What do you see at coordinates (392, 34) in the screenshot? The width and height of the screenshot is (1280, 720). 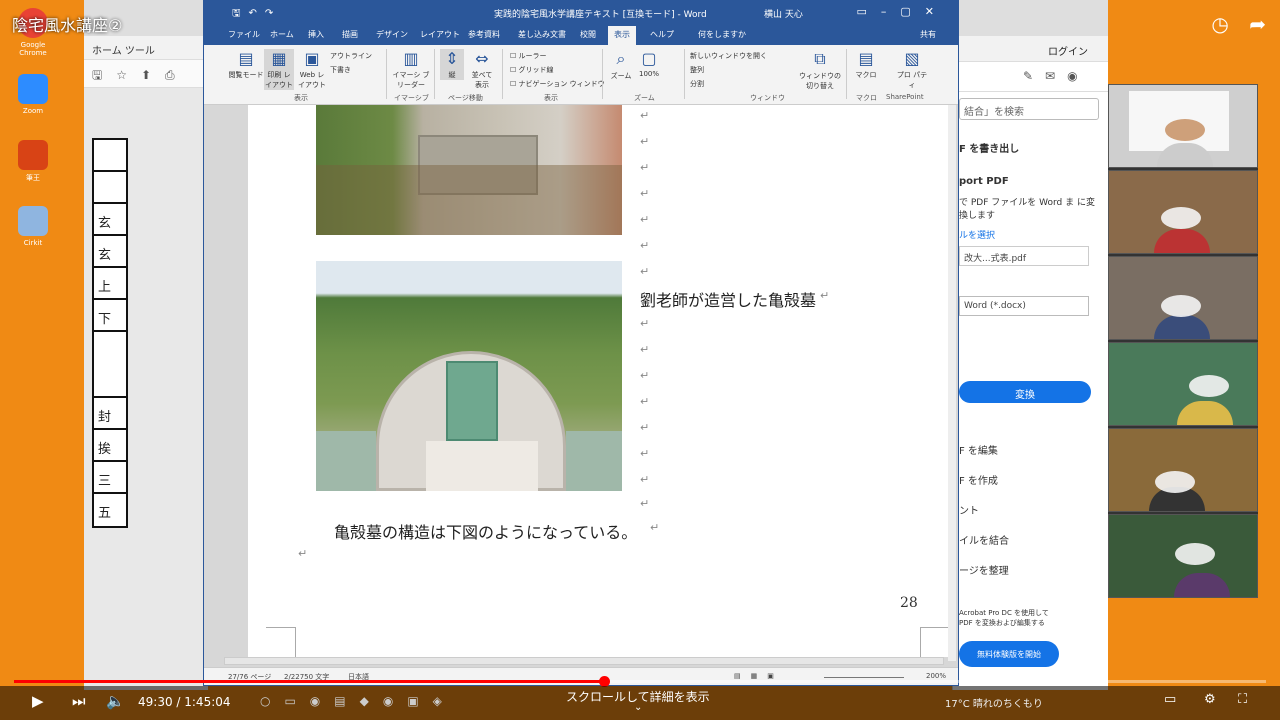 I see `tab-design: デザイン` at bounding box center [392, 34].